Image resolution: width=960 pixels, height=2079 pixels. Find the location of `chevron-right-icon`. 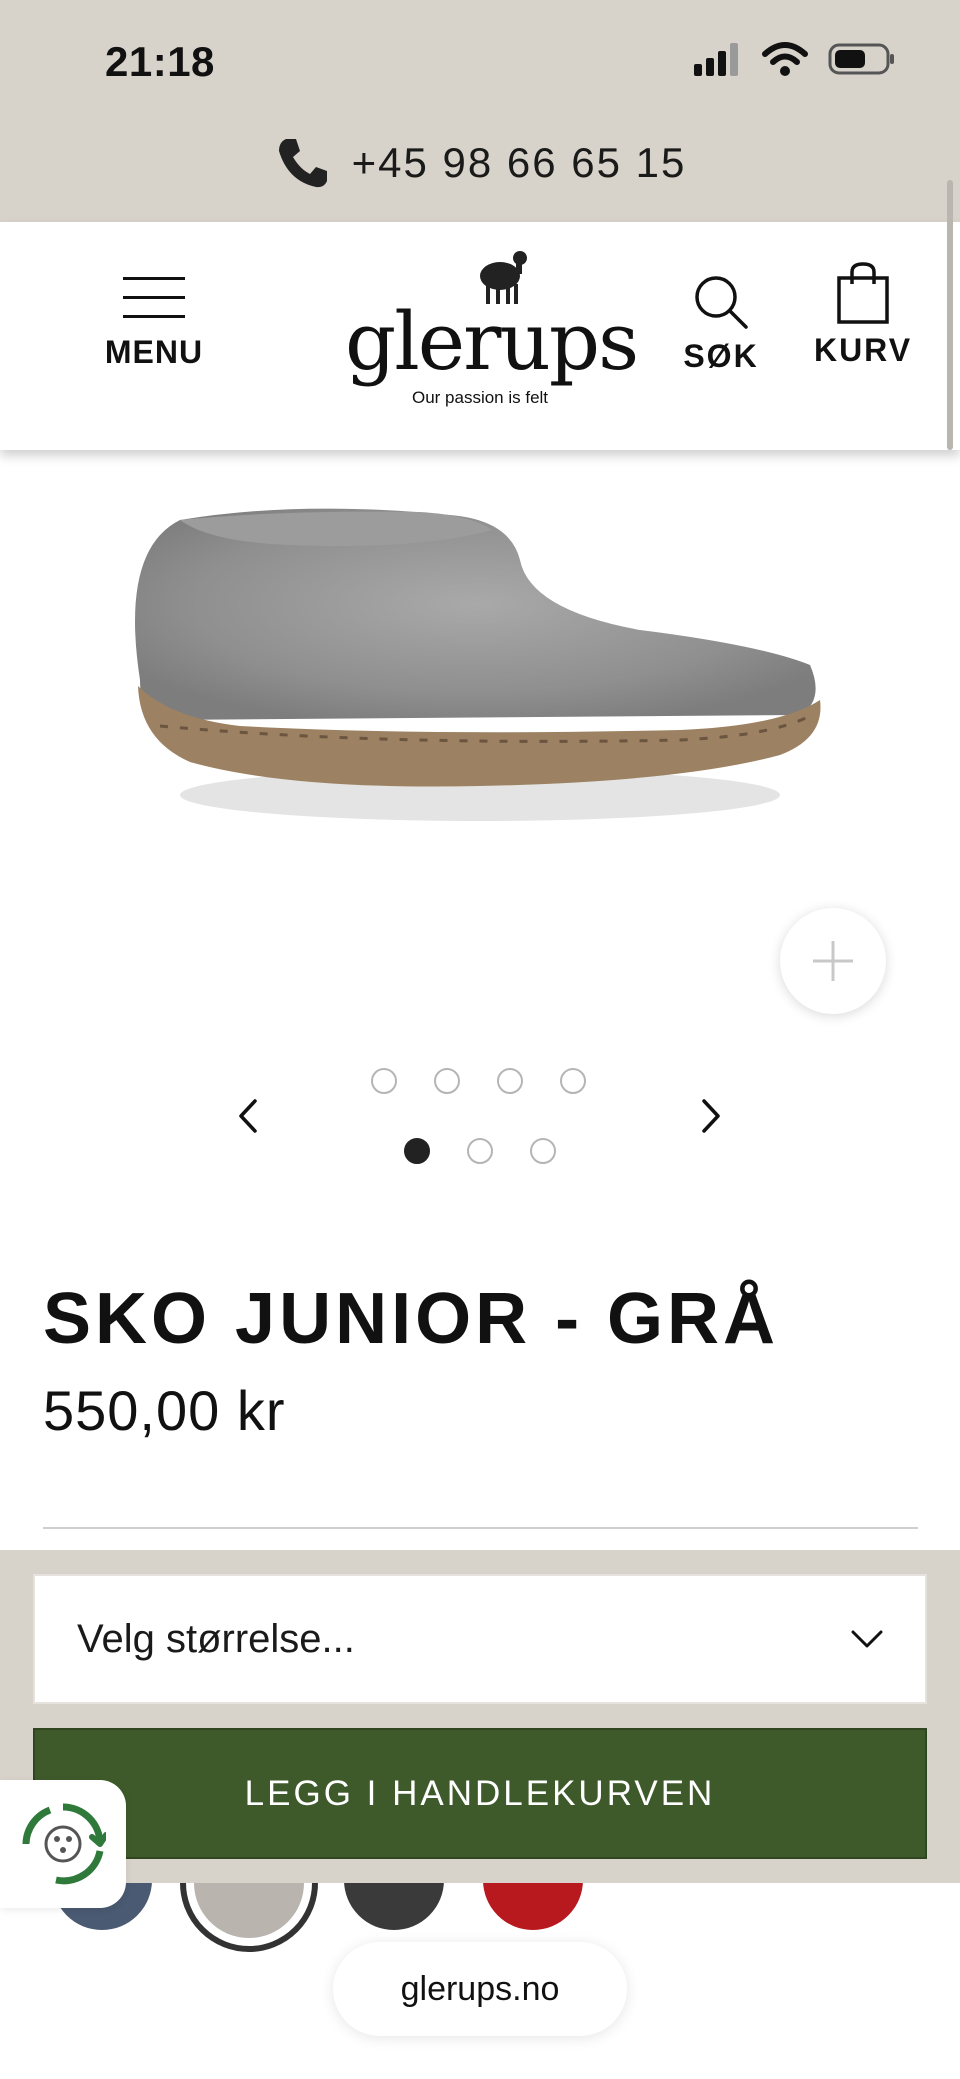

chevron-right-icon is located at coordinates (711, 1116).